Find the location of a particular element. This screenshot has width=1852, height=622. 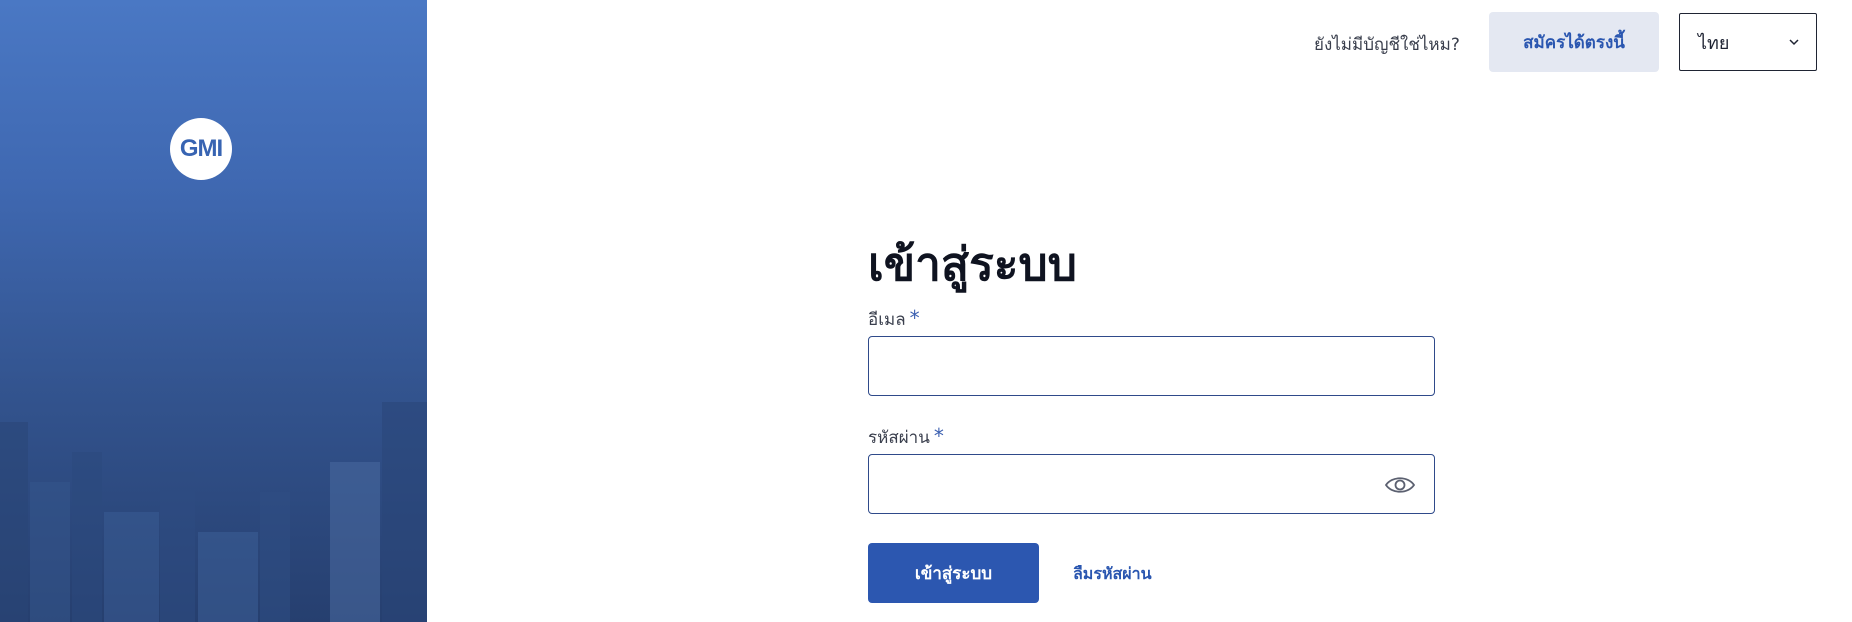

city-skyline-background is located at coordinates (213, 512).